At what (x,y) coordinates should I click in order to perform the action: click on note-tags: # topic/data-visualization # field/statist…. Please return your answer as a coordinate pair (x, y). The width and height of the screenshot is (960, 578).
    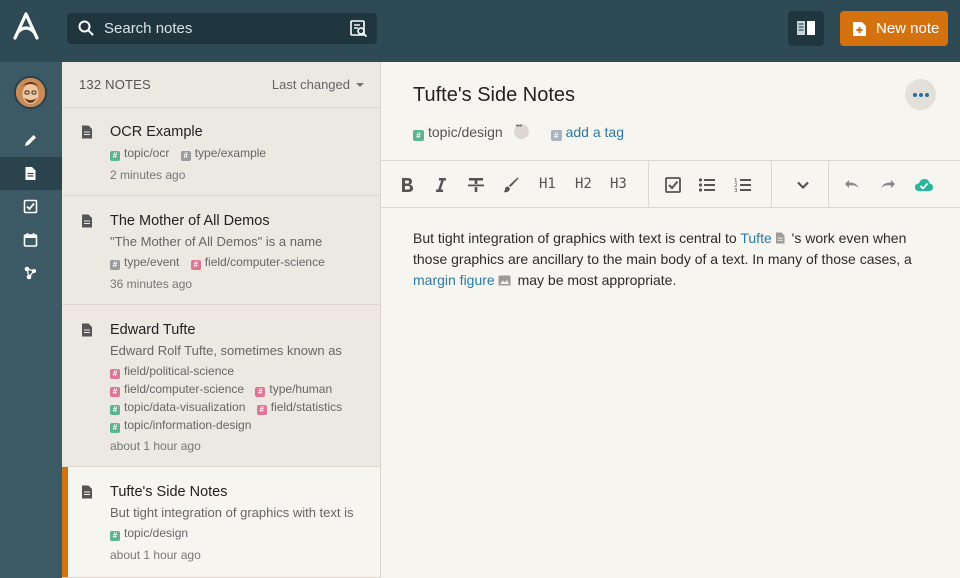
    Looking at the image, I should click on (230, 407).